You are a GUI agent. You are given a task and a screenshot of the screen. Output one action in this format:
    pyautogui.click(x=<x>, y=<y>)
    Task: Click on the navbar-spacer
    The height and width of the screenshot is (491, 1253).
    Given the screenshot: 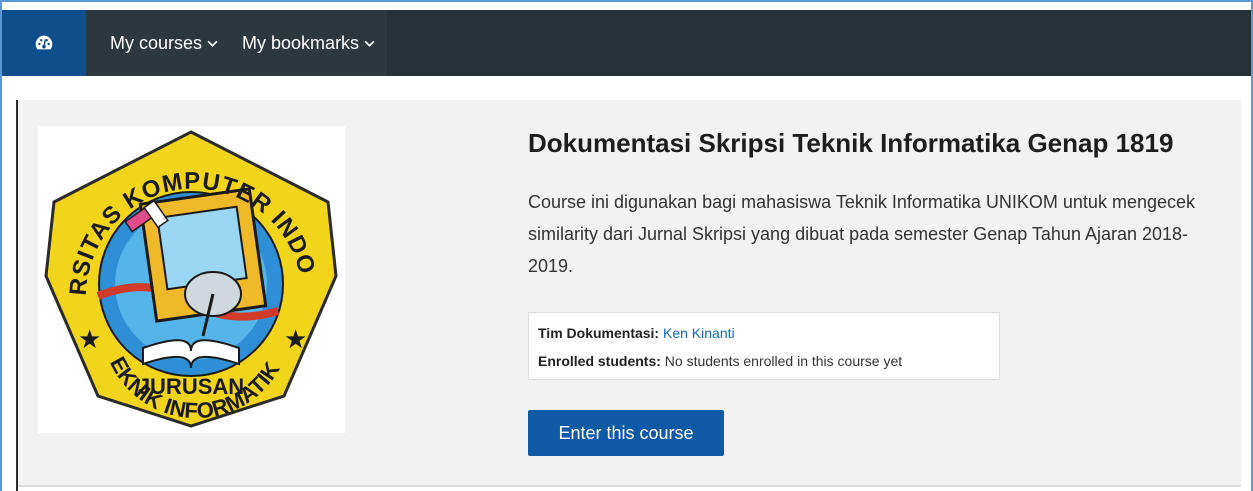 What is the action you would take?
    pyautogui.click(x=819, y=43)
    